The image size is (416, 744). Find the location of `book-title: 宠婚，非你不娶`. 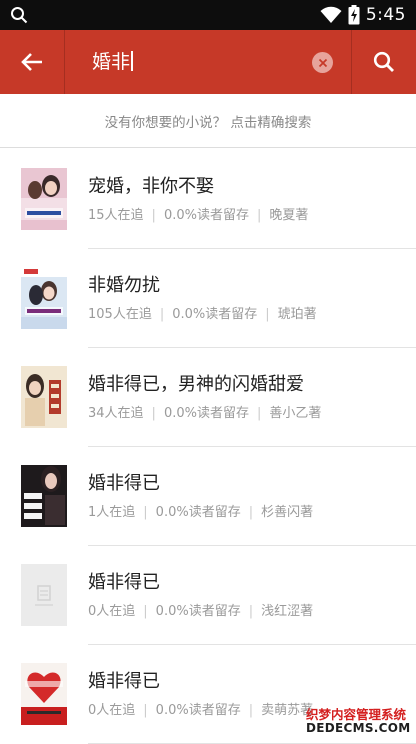

book-title: 宠婚，非你不娶 is located at coordinates (151, 186).